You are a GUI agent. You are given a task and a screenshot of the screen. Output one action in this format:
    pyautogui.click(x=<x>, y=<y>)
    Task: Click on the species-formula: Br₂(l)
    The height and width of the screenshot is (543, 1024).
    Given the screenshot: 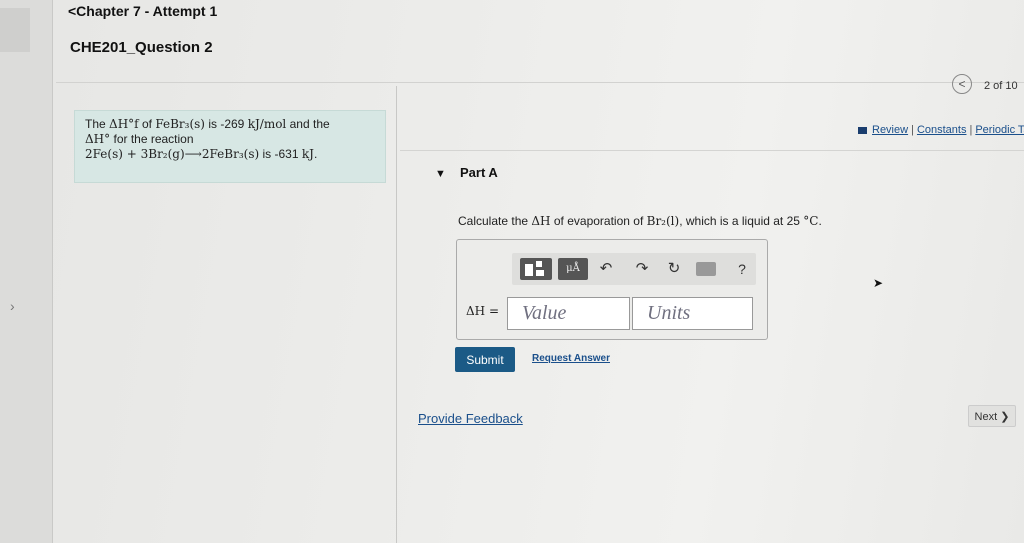 What is the action you would take?
    pyautogui.click(x=663, y=221)
    